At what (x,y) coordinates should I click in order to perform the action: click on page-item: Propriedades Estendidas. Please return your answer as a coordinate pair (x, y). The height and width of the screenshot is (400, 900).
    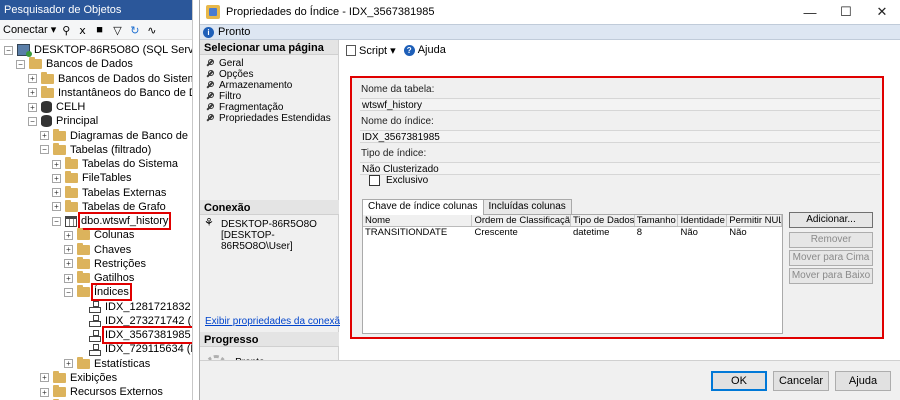
    Looking at the image, I should click on (269, 118).